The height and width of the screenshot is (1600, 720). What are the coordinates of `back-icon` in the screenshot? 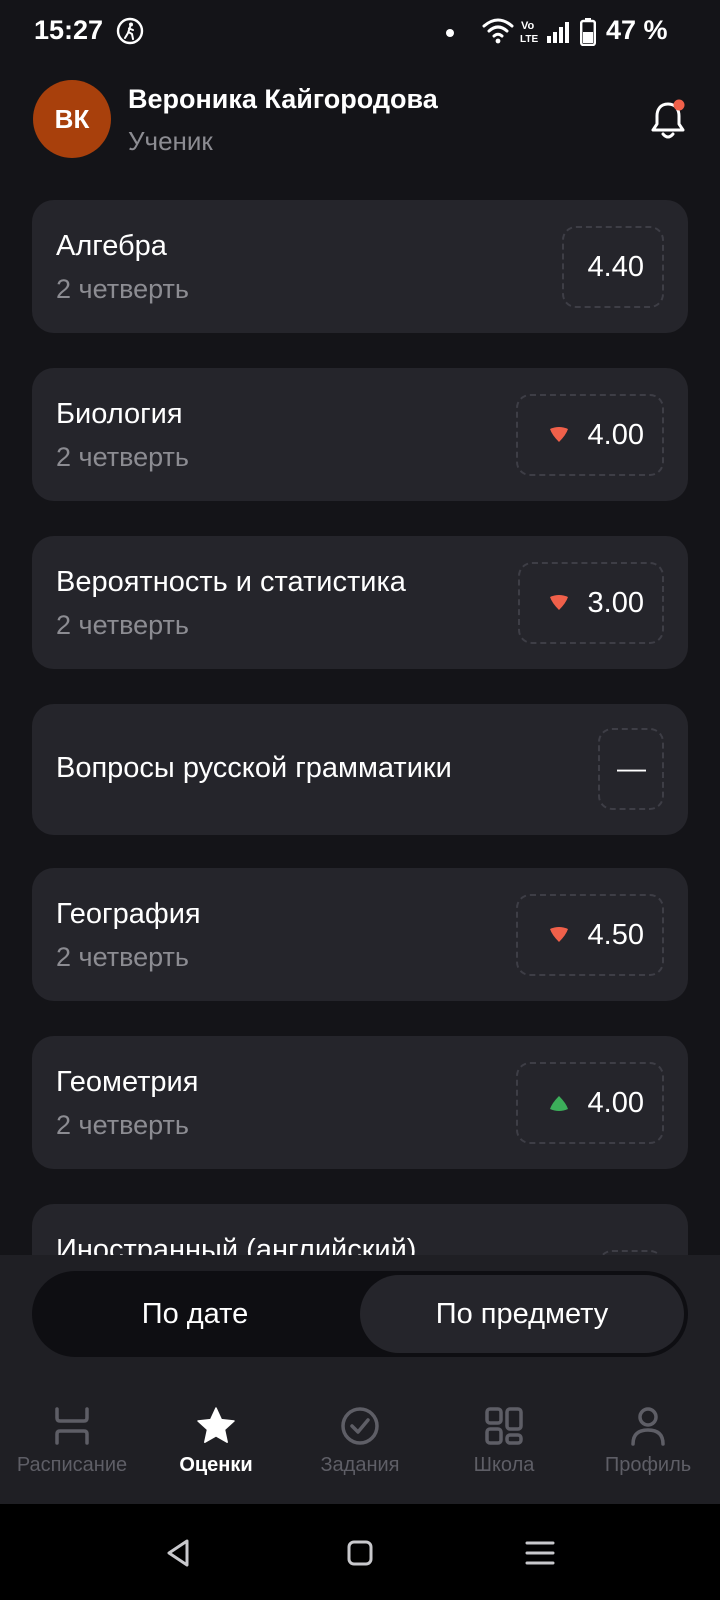 It's located at (179, 1553).